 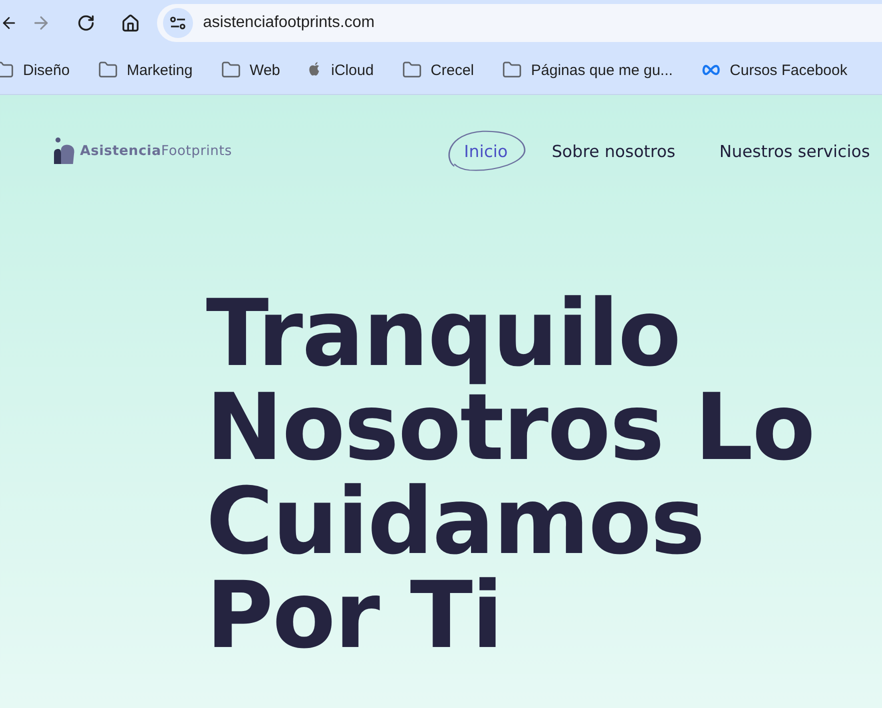 I want to click on bookmark: Crecel, so click(x=438, y=70).